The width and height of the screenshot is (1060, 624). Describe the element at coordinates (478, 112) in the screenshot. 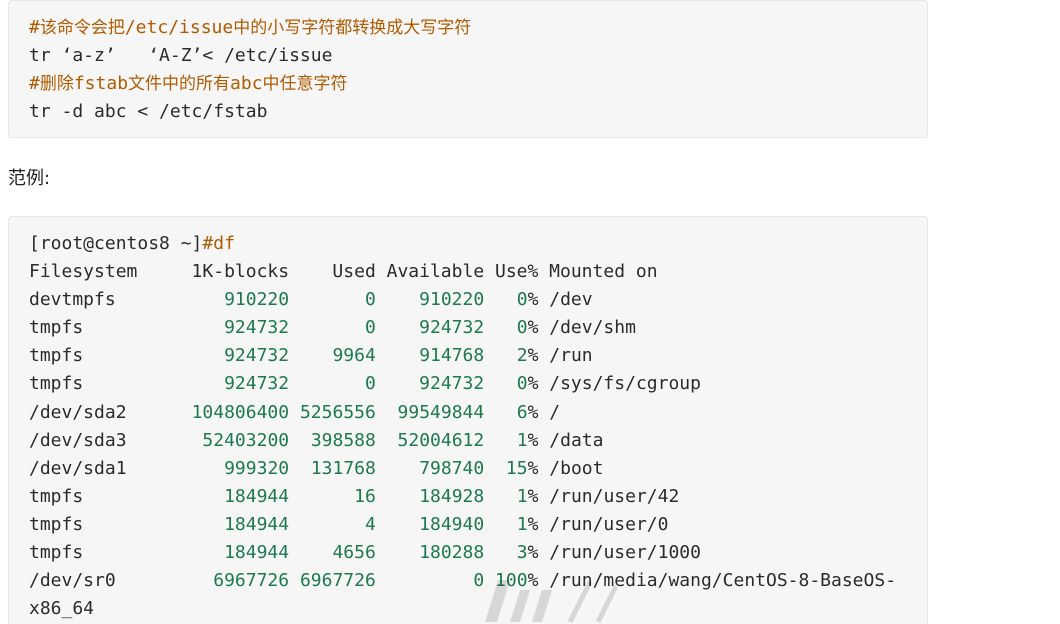

I see `code-line: tr -d abc < /etc/fstab` at that location.